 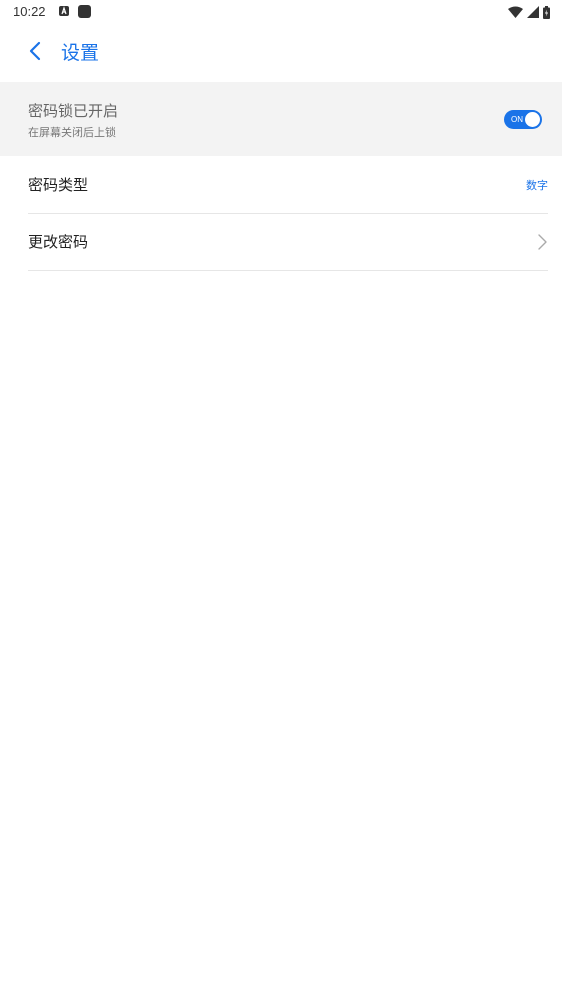 What do you see at coordinates (64, 11) in the screenshot?
I see `a-notification-icon` at bounding box center [64, 11].